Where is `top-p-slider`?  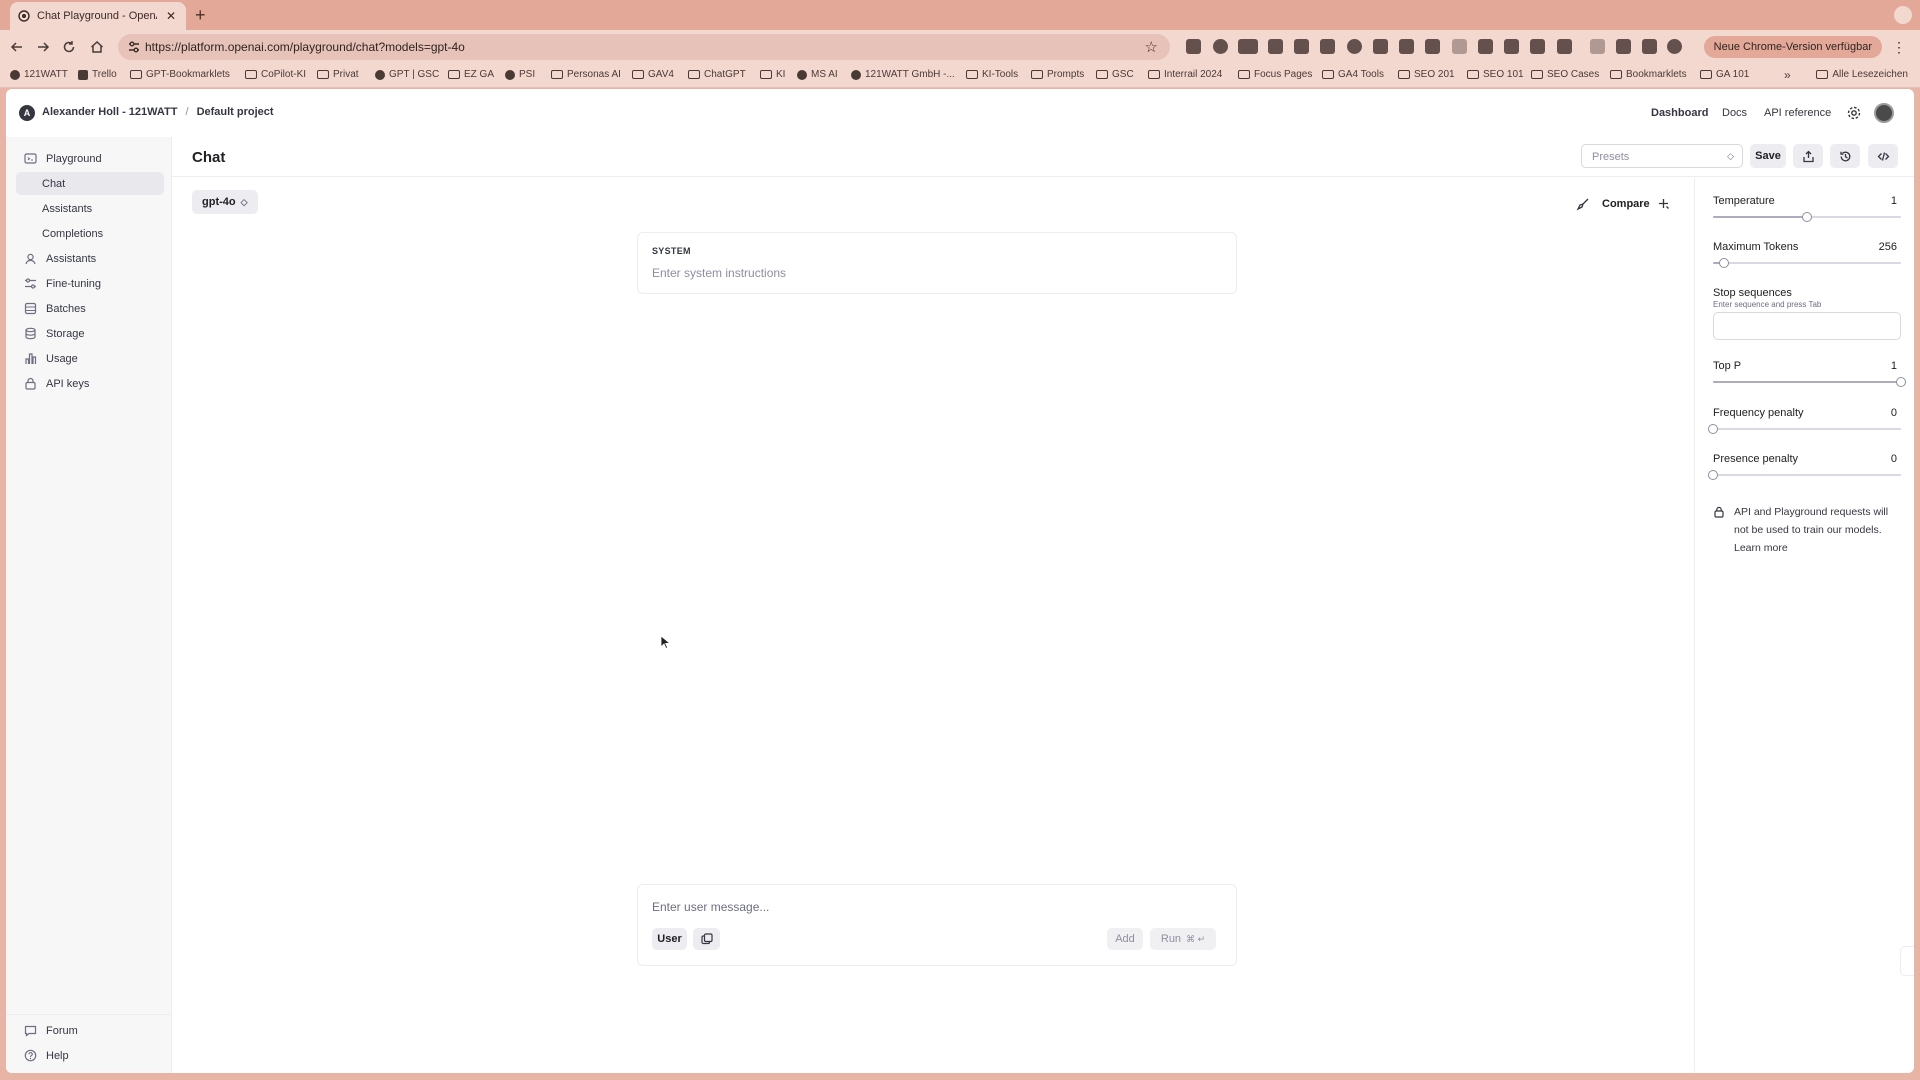
top-p-slider is located at coordinates (1809, 382).